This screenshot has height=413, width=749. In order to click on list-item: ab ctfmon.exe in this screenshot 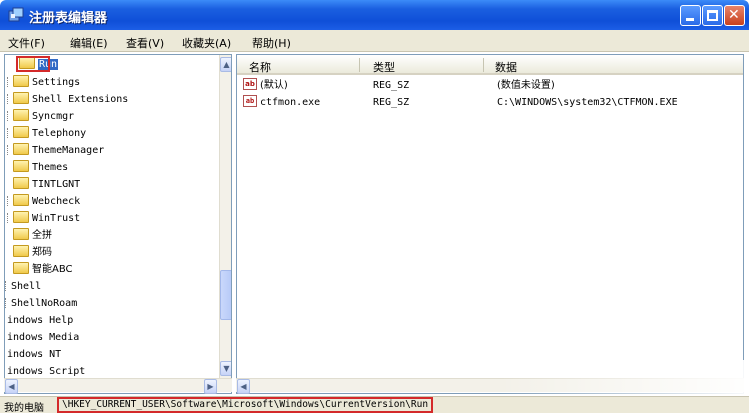, I will do `click(281, 103)`.